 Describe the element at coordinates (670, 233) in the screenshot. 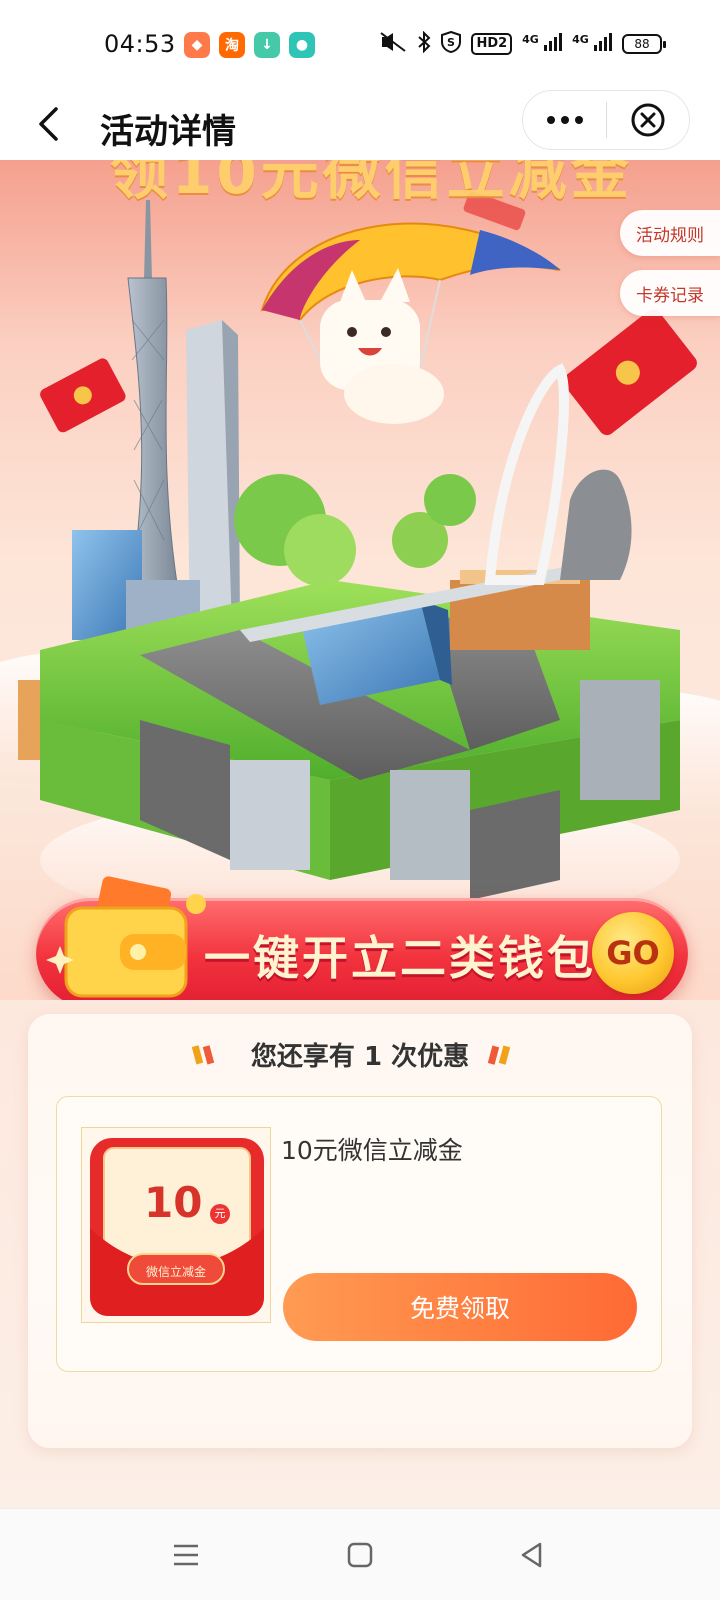

I see `activity-rules-tab: 活动规则` at that location.